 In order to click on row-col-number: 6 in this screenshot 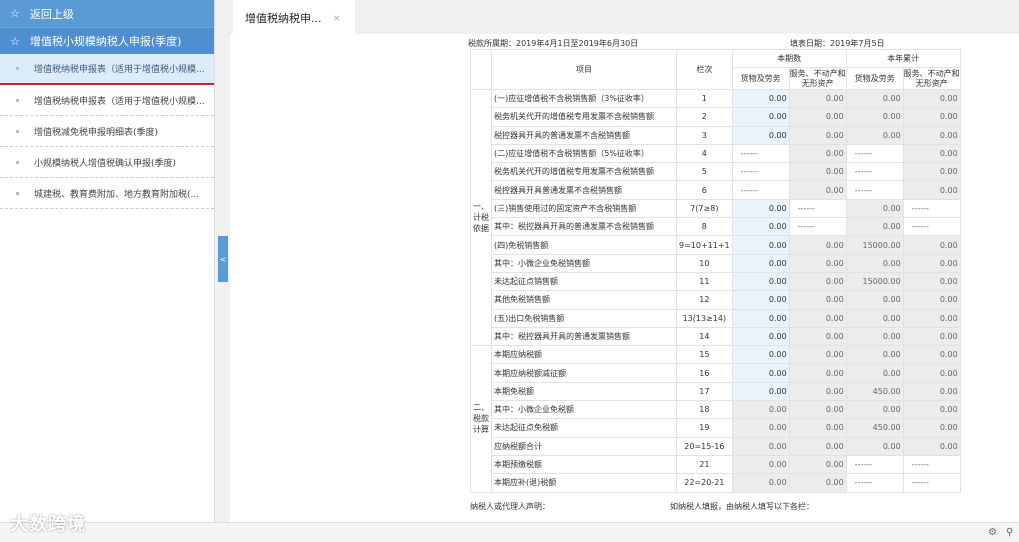, I will do `click(704, 190)`.